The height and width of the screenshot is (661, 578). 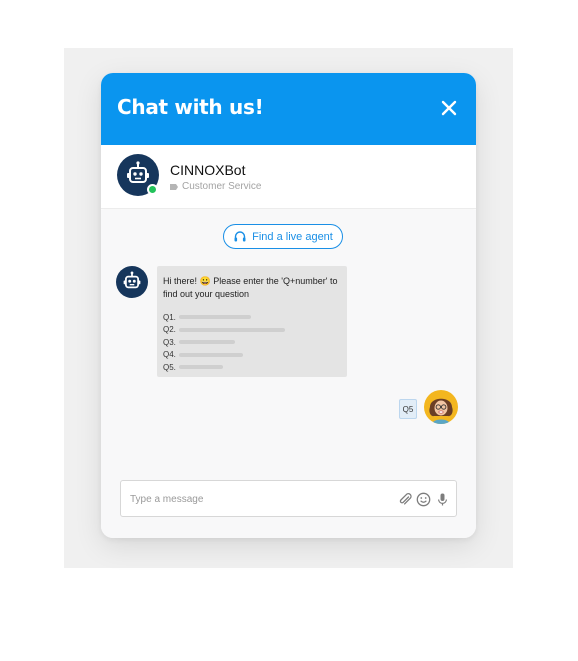 I want to click on user-message-bubble: Q5, so click(x=408, y=409).